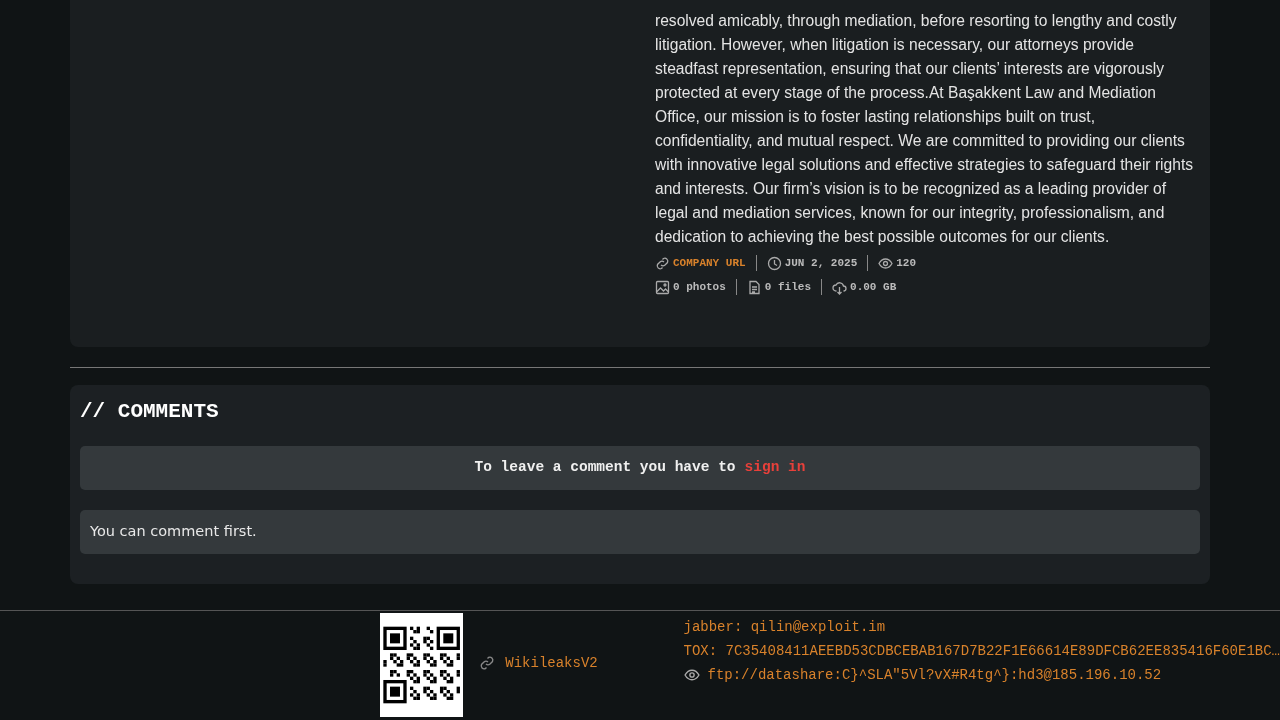  Describe the element at coordinates (774, 263) in the screenshot. I see `clock-icon` at that location.